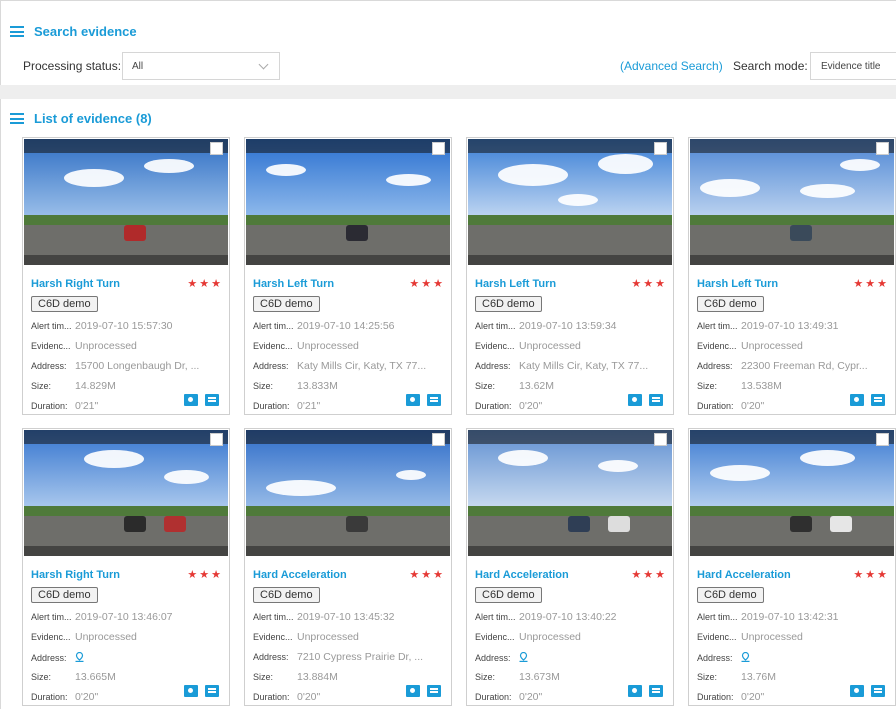 The height and width of the screenshot is (709, 896). I want to click on file-size-row: Size: 13.62M, so click(571, 387).